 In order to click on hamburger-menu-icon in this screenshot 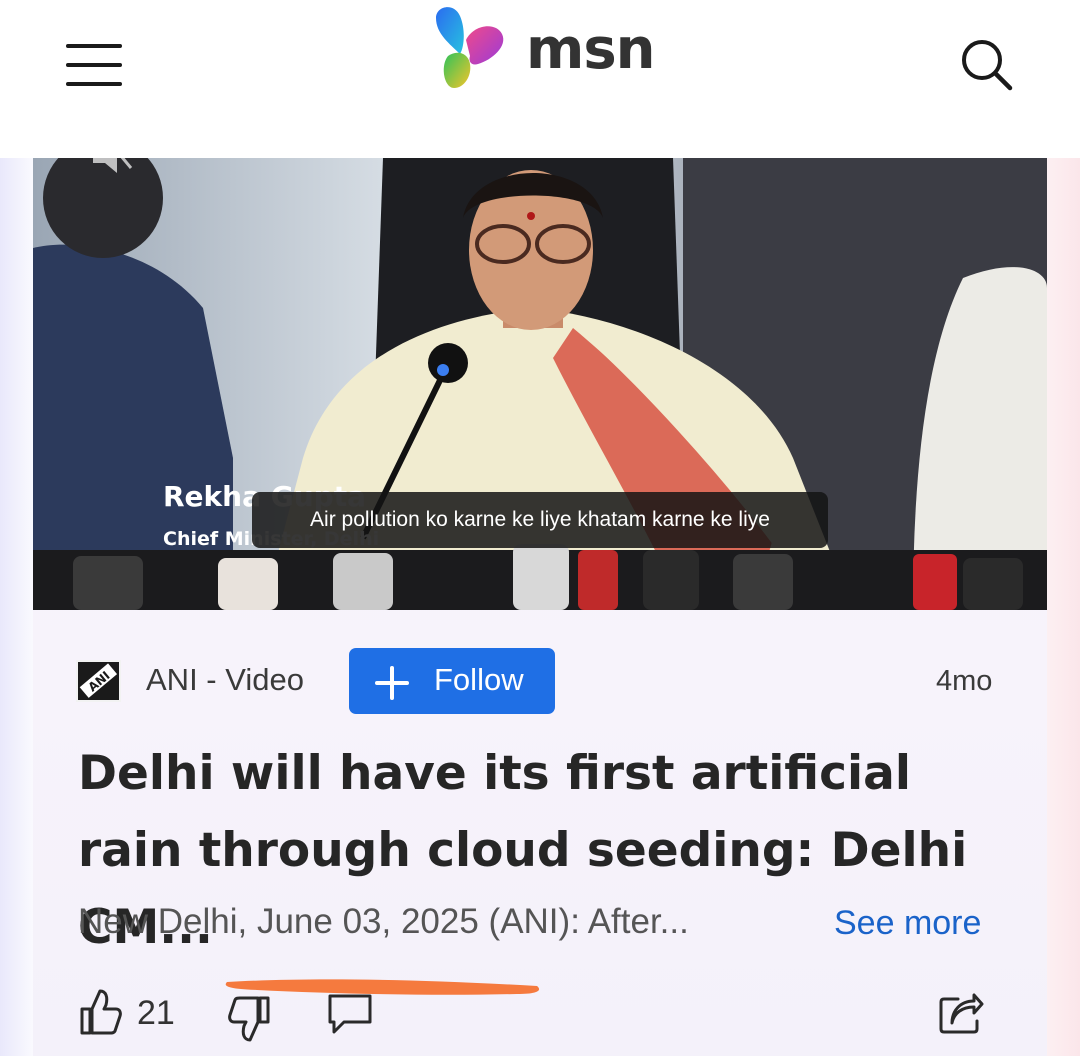, I will do `click(94, 65)`.